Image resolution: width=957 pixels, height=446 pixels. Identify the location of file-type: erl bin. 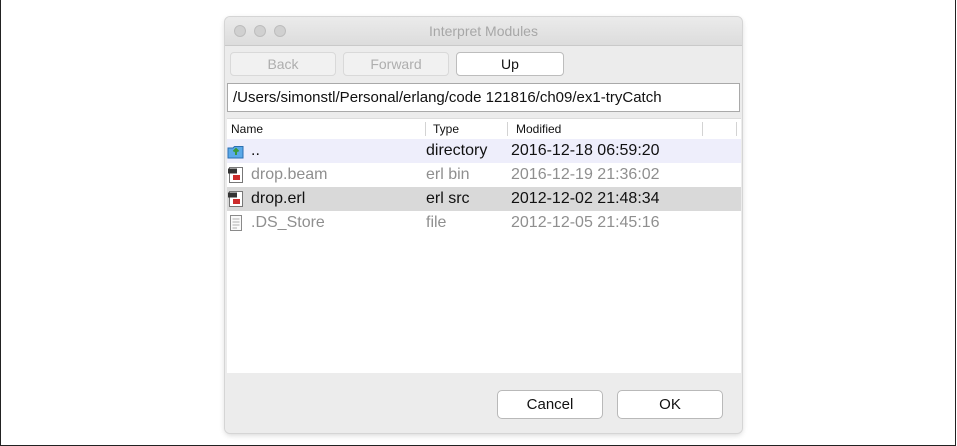
(448, 174).